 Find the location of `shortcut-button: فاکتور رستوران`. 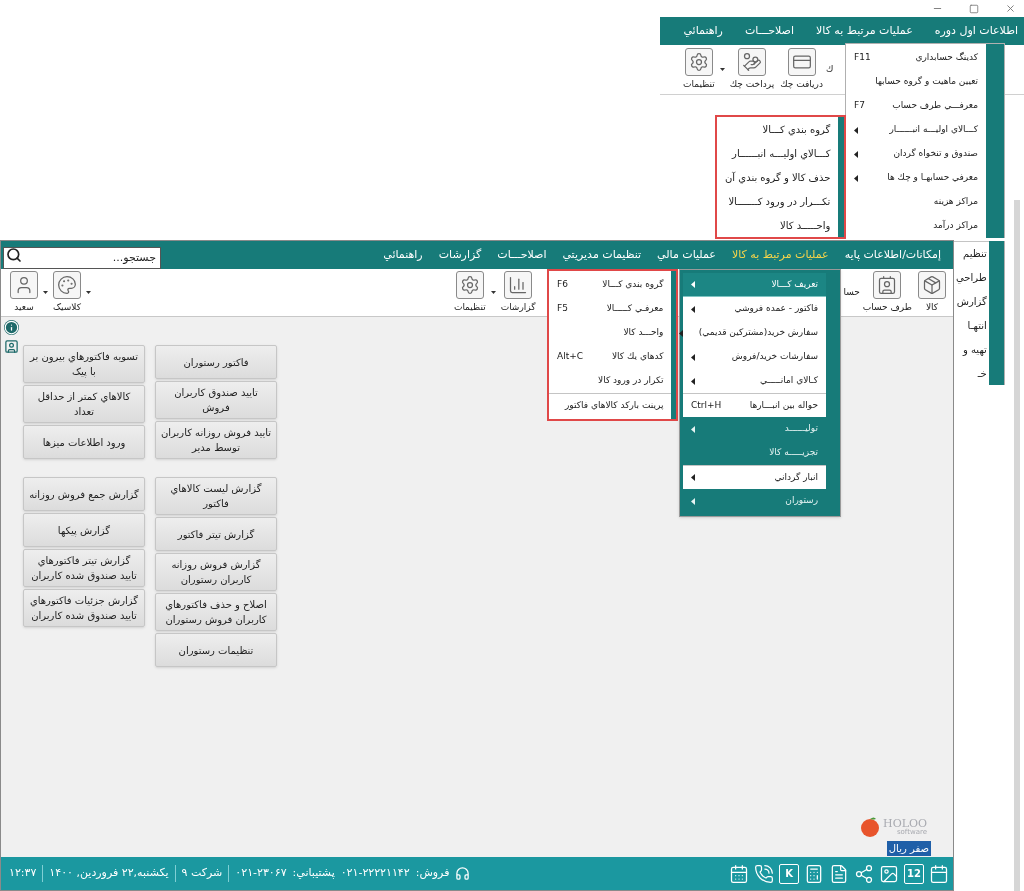

shortcut-button: فاکتور رستوران is located at coordinates (216, 362).